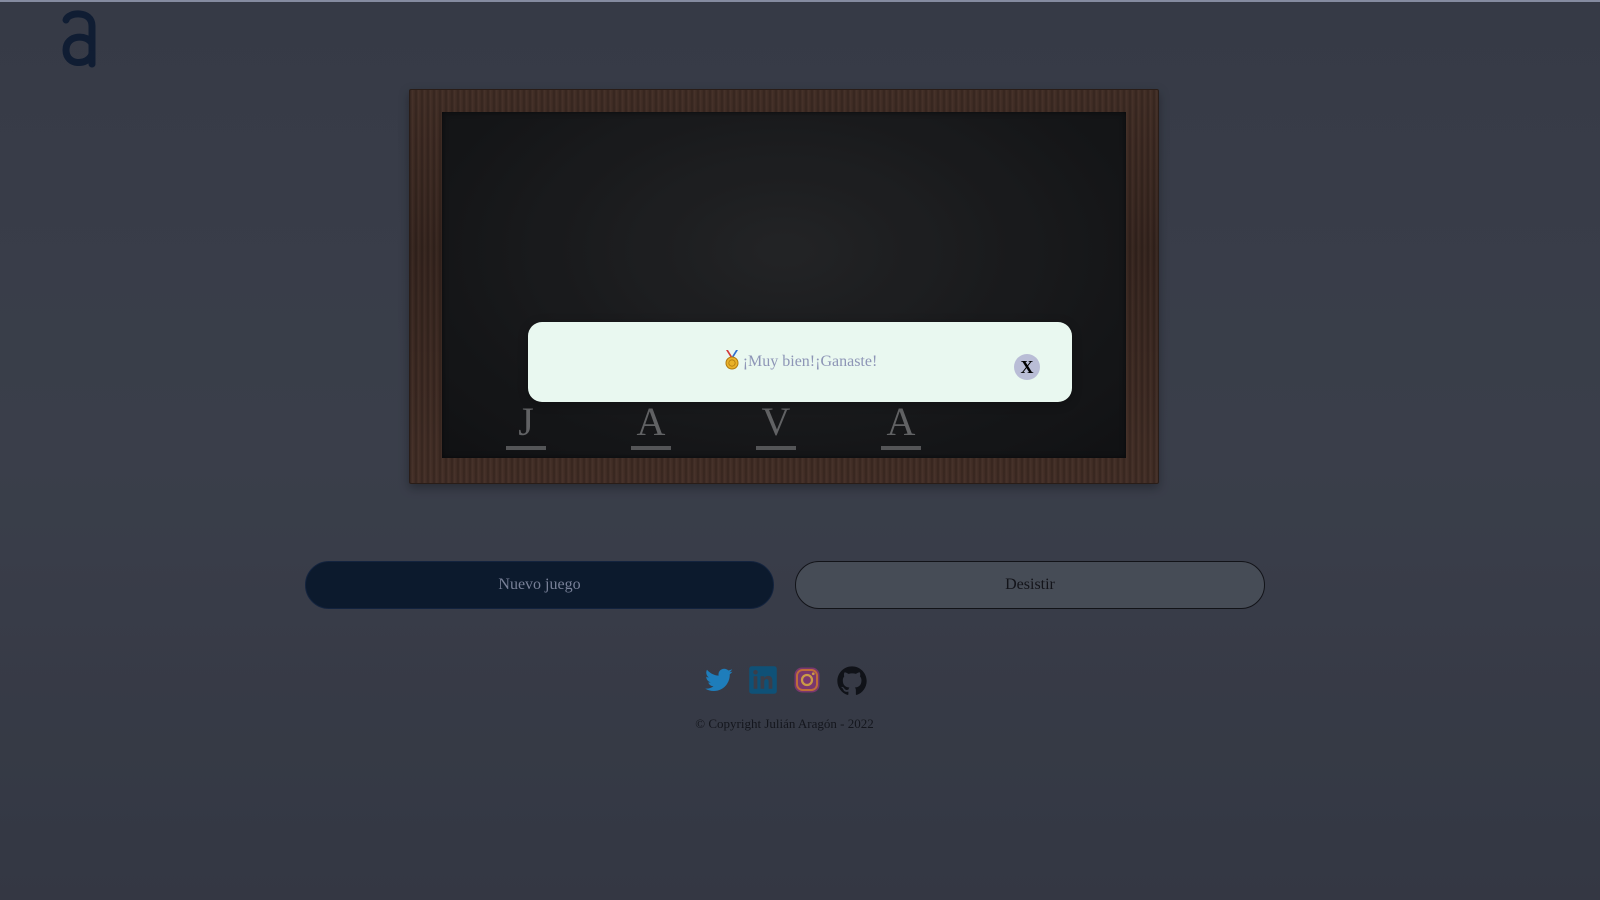 The height and width of the screenshot is (900, 1600). Describe the element at coordinates (784, 723) in the screenshot. I see `copyright-text: © Copyright Julián Aragón - 2022` at that location.